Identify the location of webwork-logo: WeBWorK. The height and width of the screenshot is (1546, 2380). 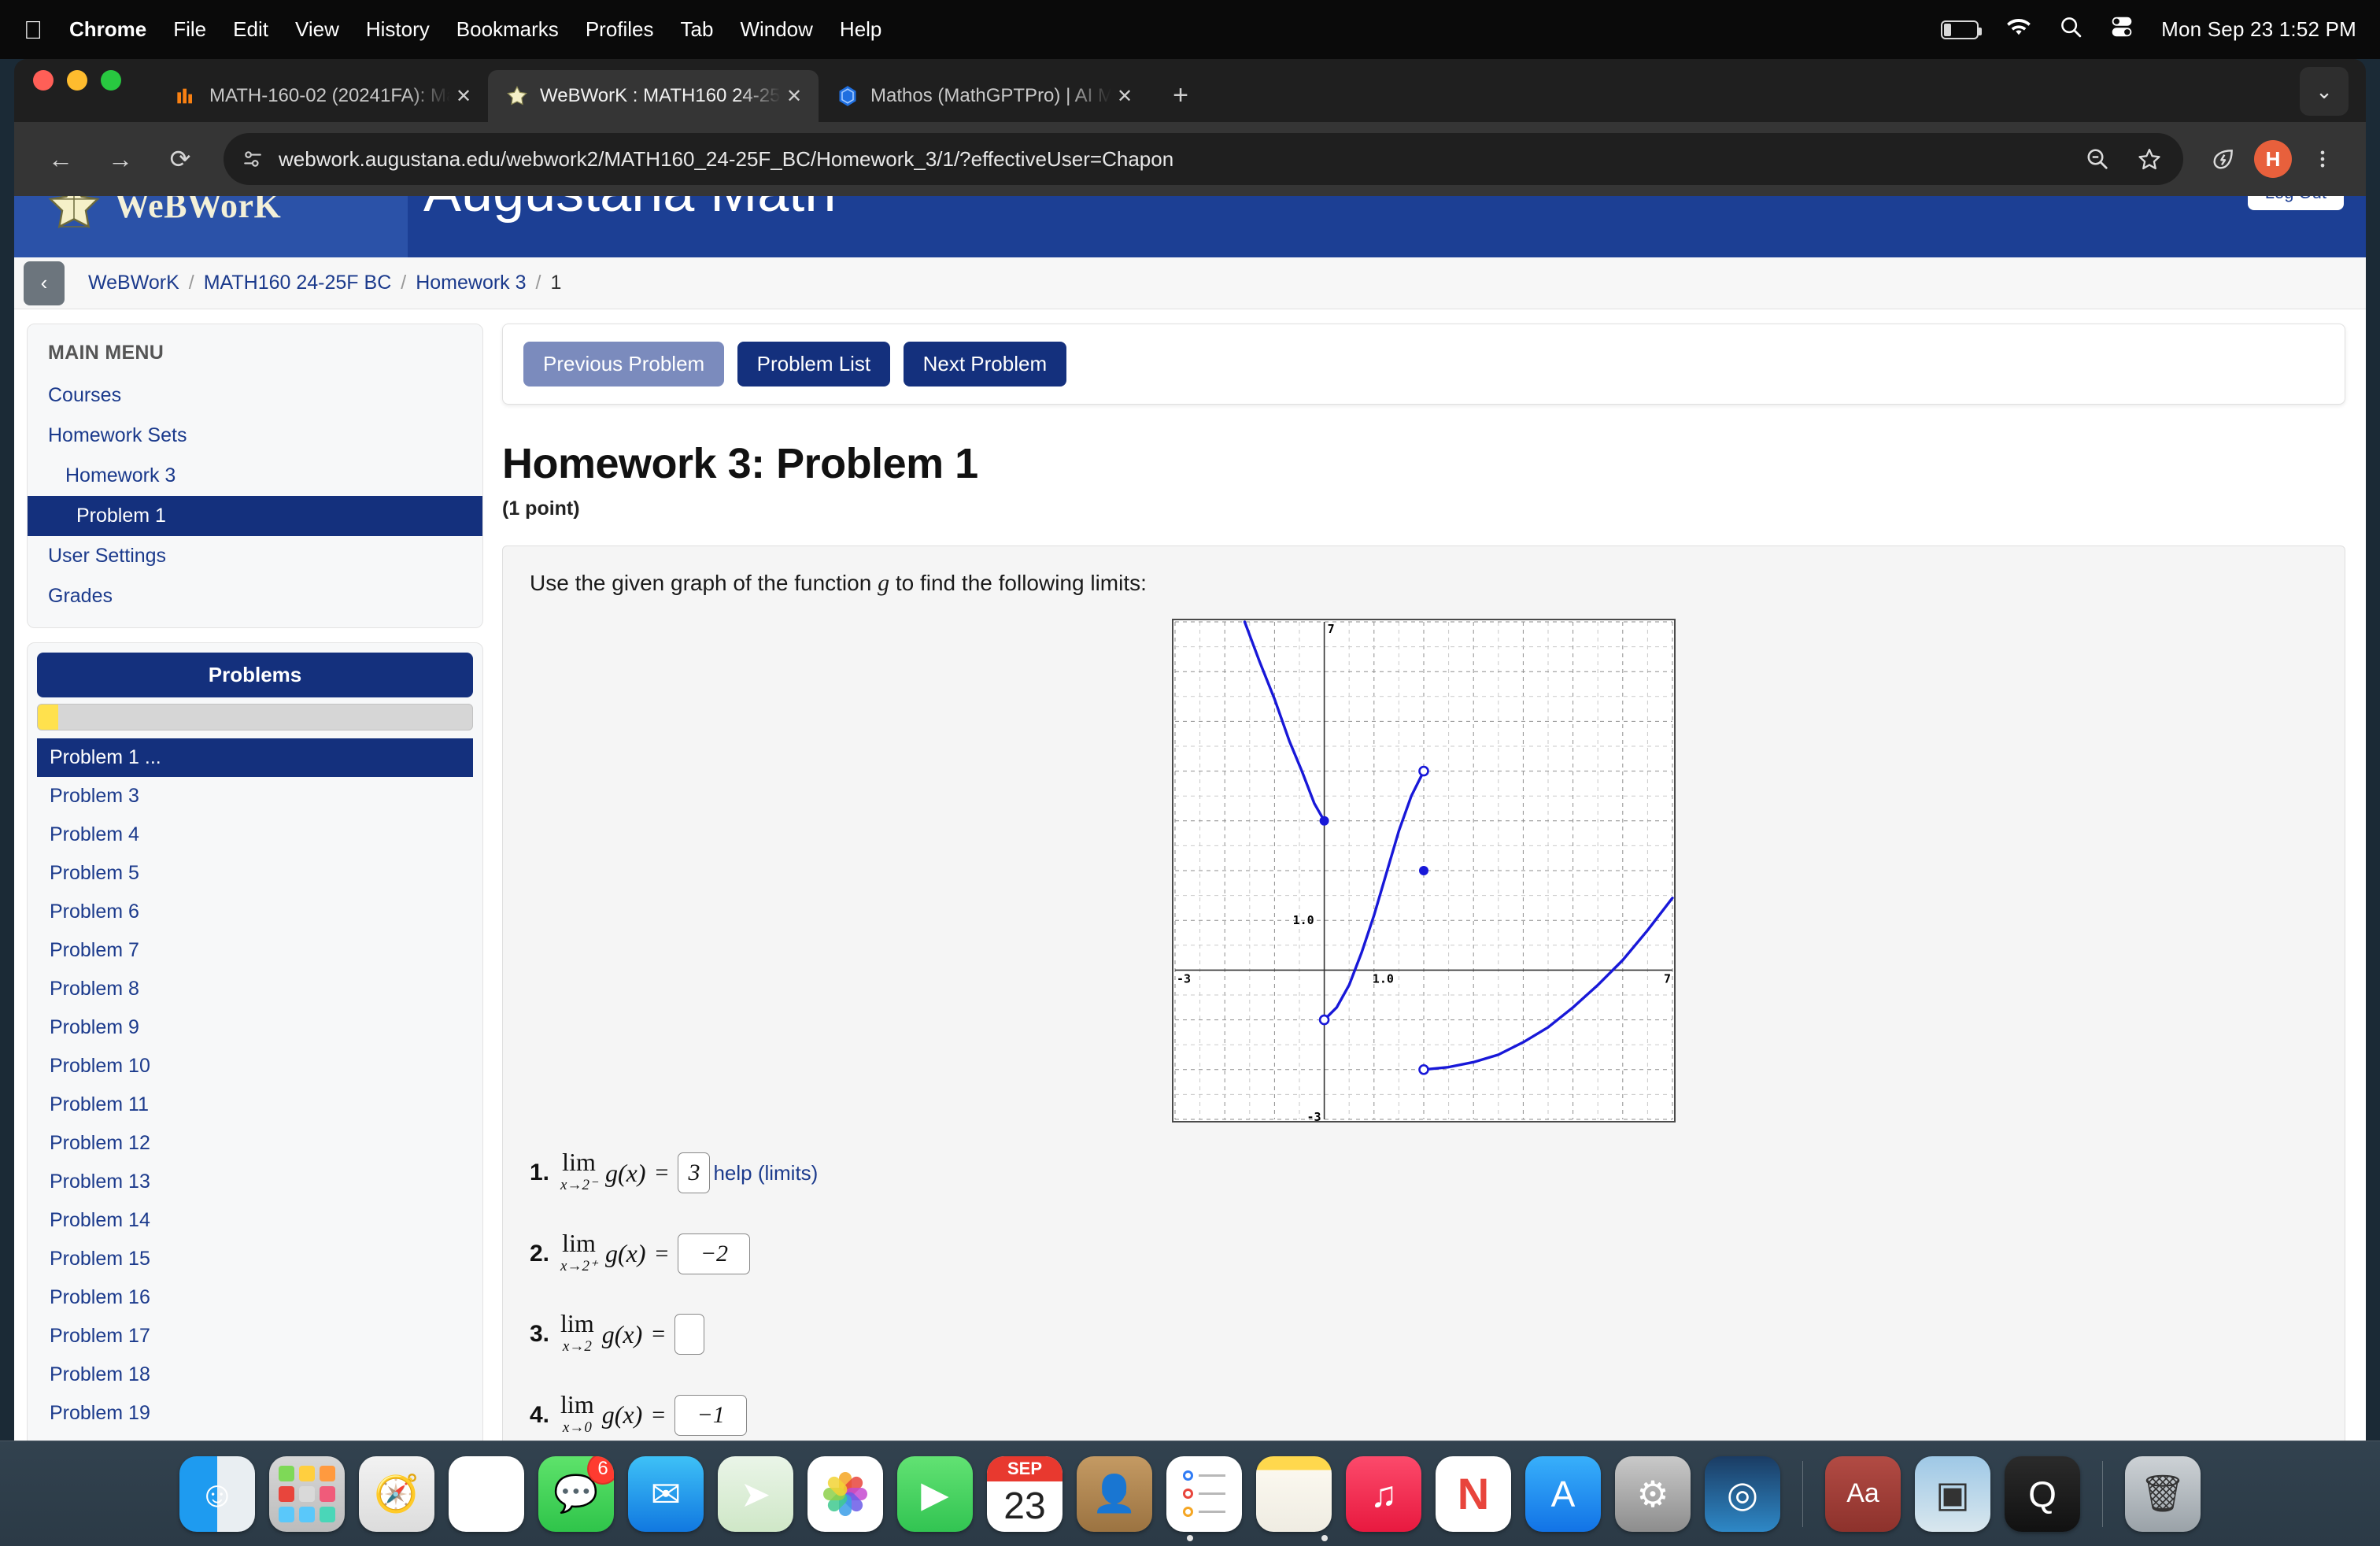
(163, 215).